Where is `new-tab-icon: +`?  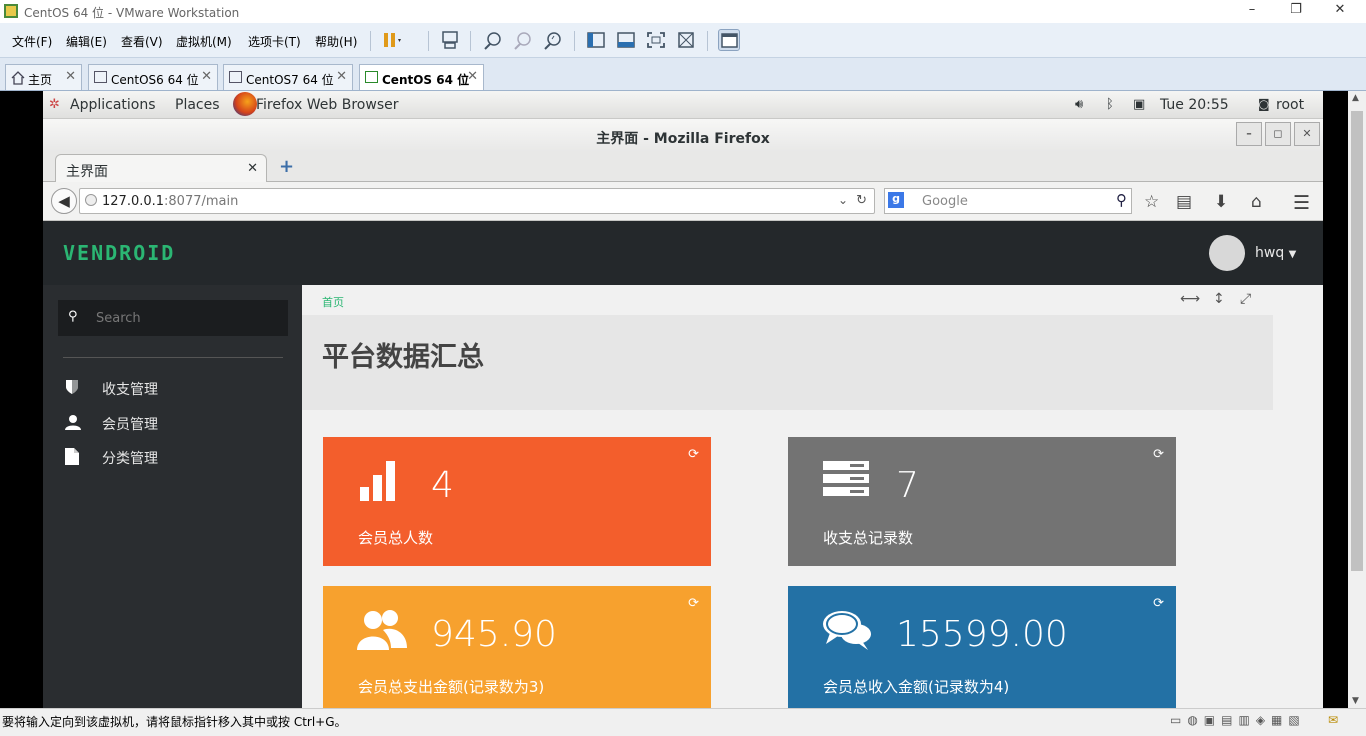 new-tab-icon: + is located at coordinates (286, 166).